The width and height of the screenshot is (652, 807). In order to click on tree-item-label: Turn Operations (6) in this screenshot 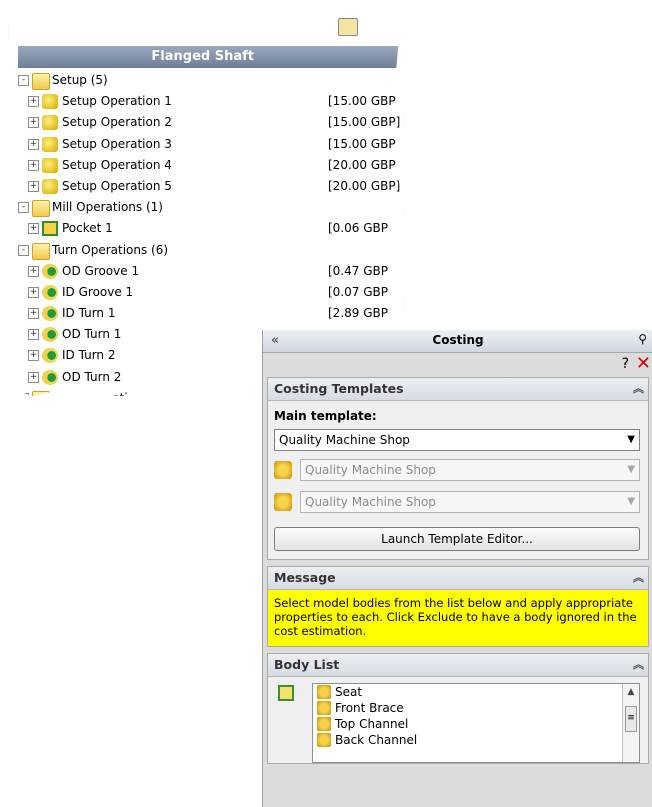, I will do `click(110, 249)`.